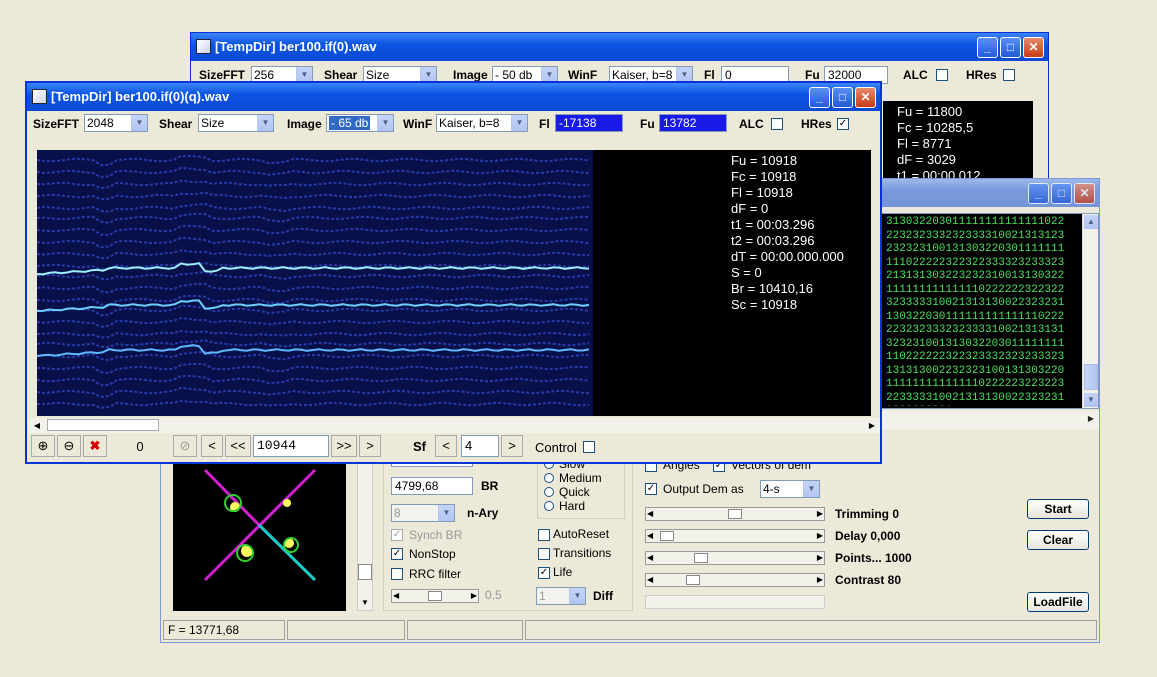 This screenshot has width=1157, height=677. Describe the element at coordinates (43, 446) in the screenshot. I see `zoom-in-icon: ⊕` at that location.